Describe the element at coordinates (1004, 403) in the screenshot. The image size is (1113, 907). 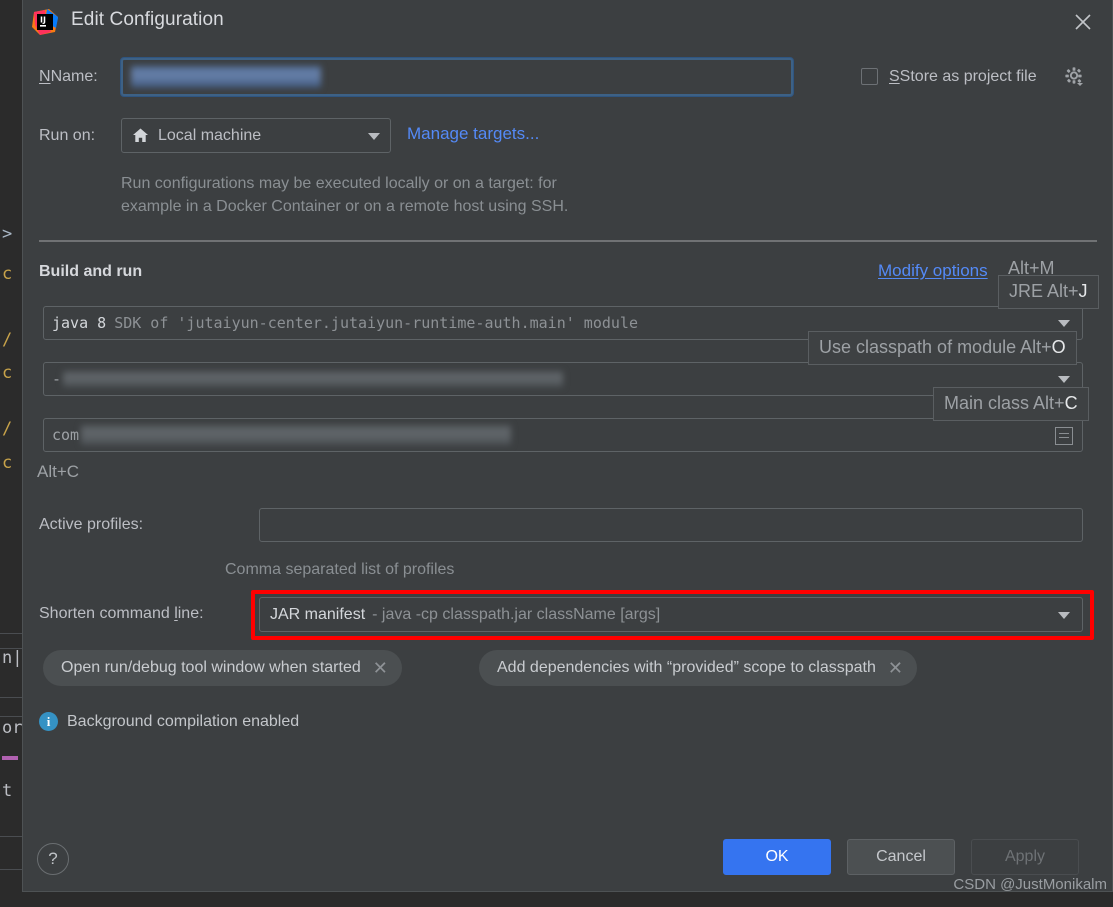
I see `shortcut-text: Main class Alt+` at that location.